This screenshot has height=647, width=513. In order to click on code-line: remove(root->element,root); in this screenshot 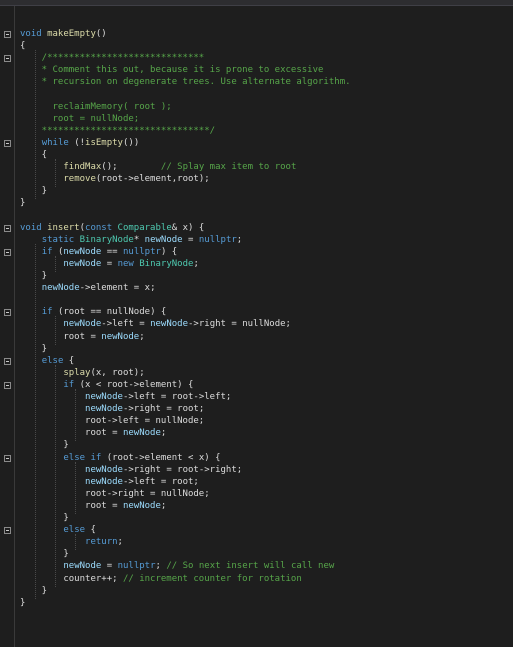, I will do `click(114, 179)`.